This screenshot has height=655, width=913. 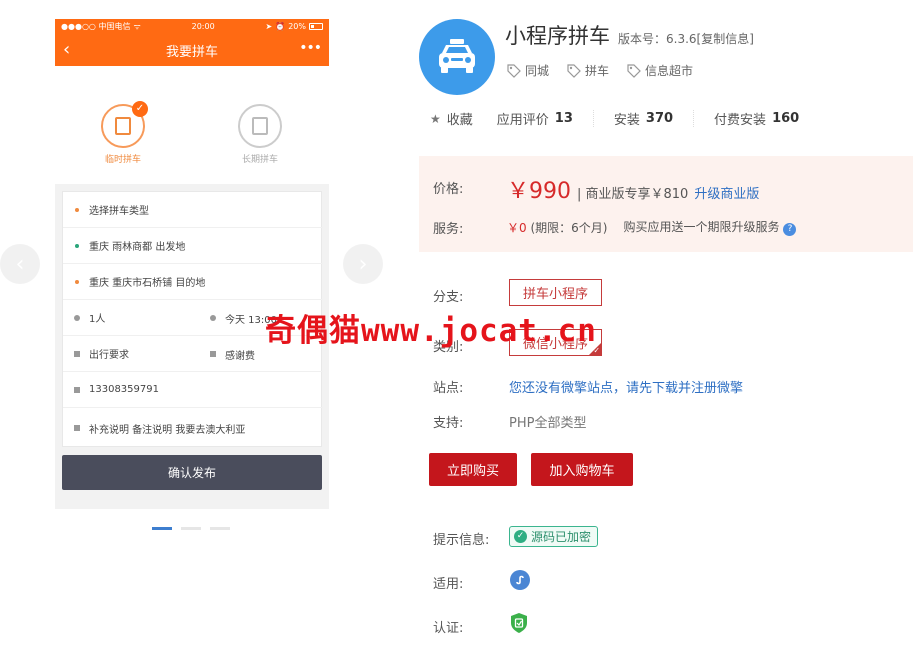 I want to click on help-icon: ?, so click(x=790, y=229).